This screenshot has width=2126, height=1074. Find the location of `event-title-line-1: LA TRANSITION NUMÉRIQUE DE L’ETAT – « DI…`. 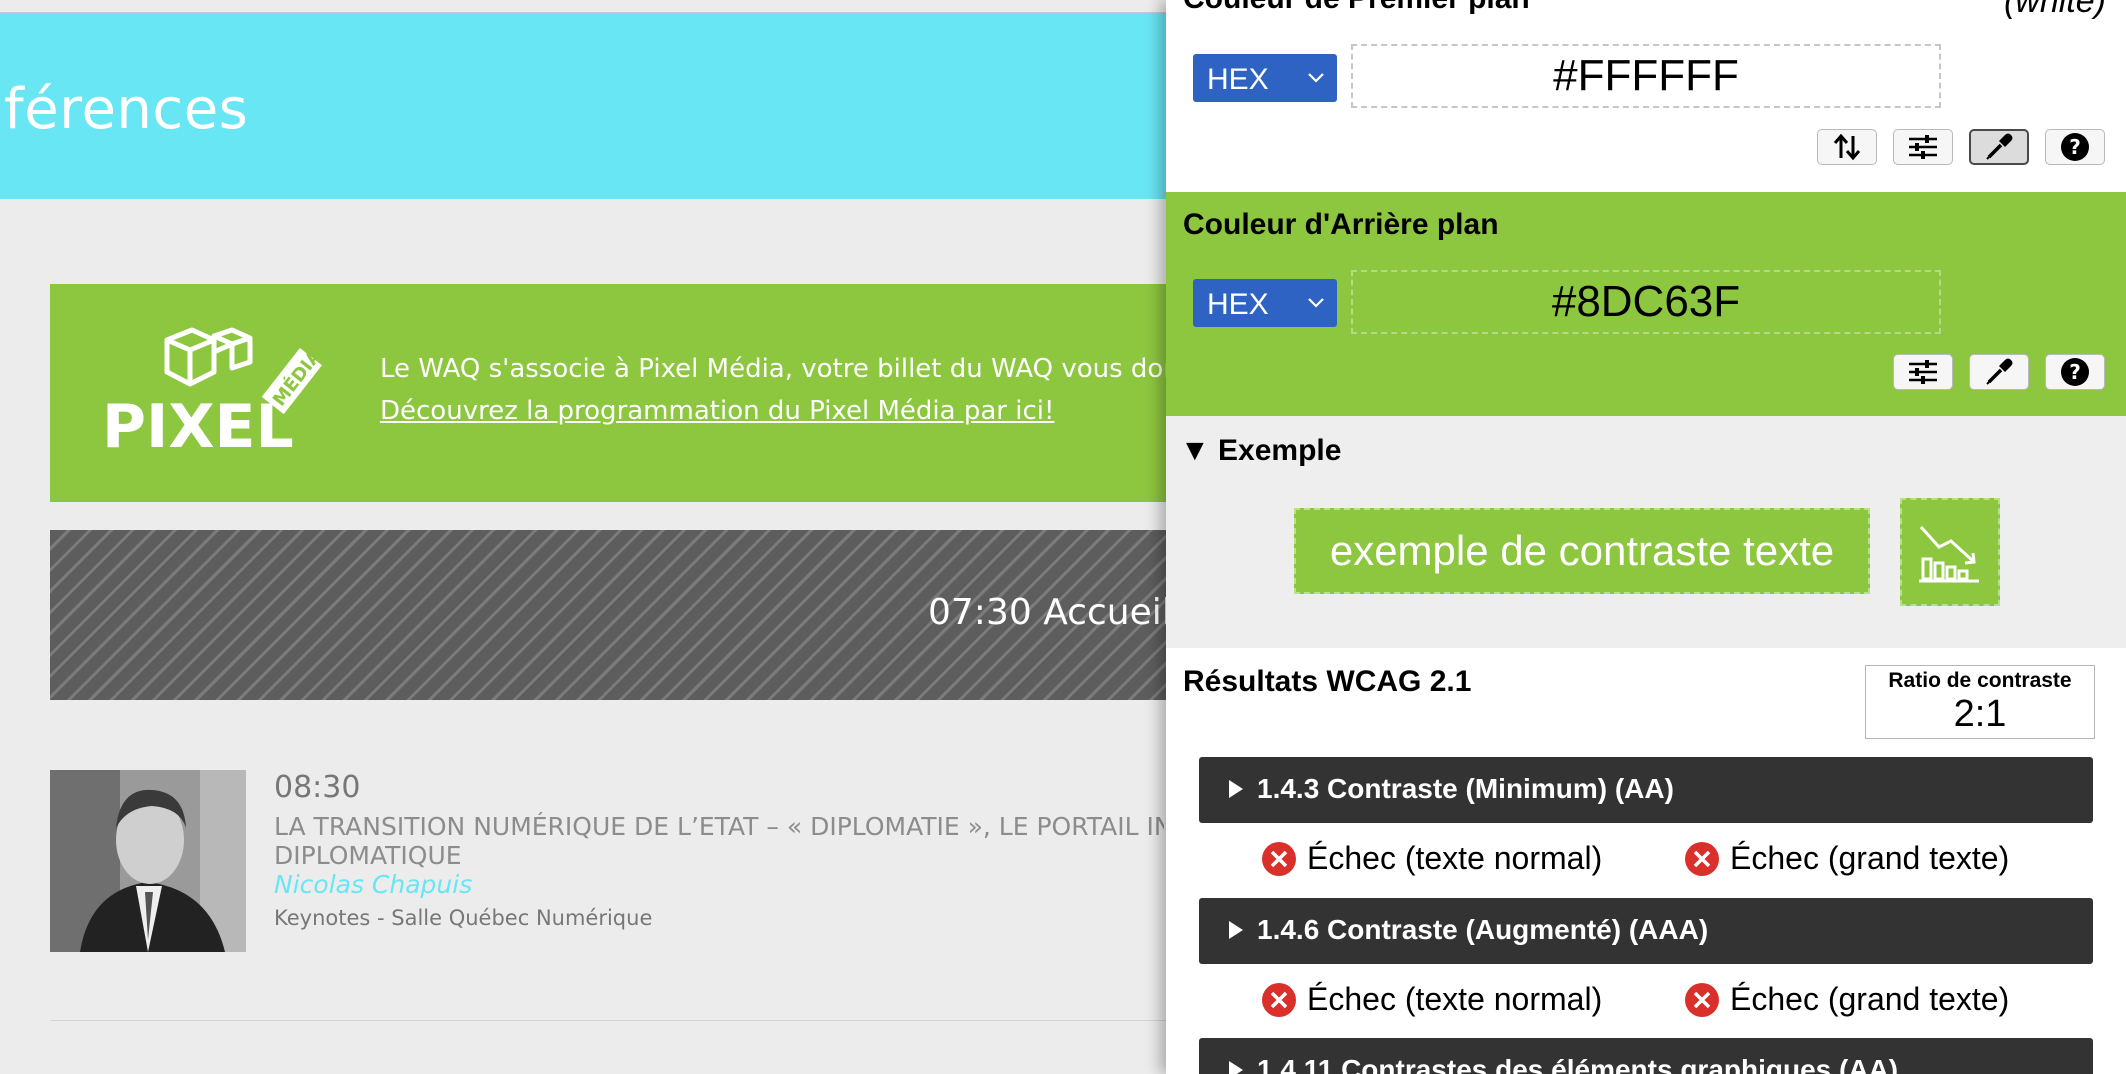

event-title-line-1: LA TRANSITION NUMÉRIQUE DE L’ETAT – « DI… is located at coordinates (719, 826).